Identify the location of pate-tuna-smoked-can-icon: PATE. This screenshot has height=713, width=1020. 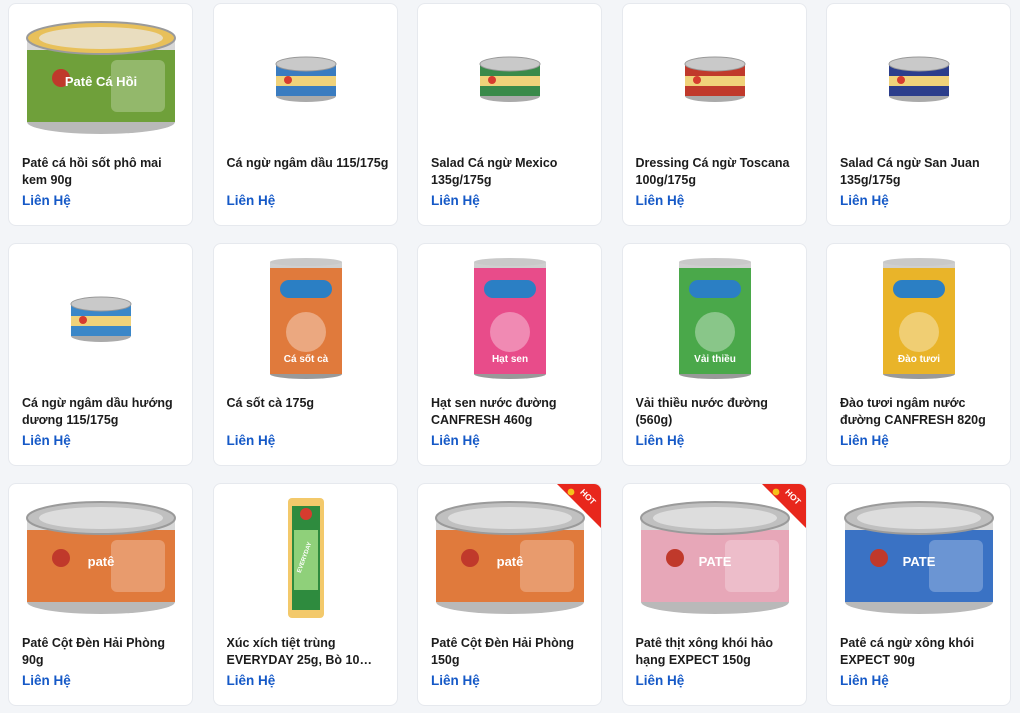
(919, 558).